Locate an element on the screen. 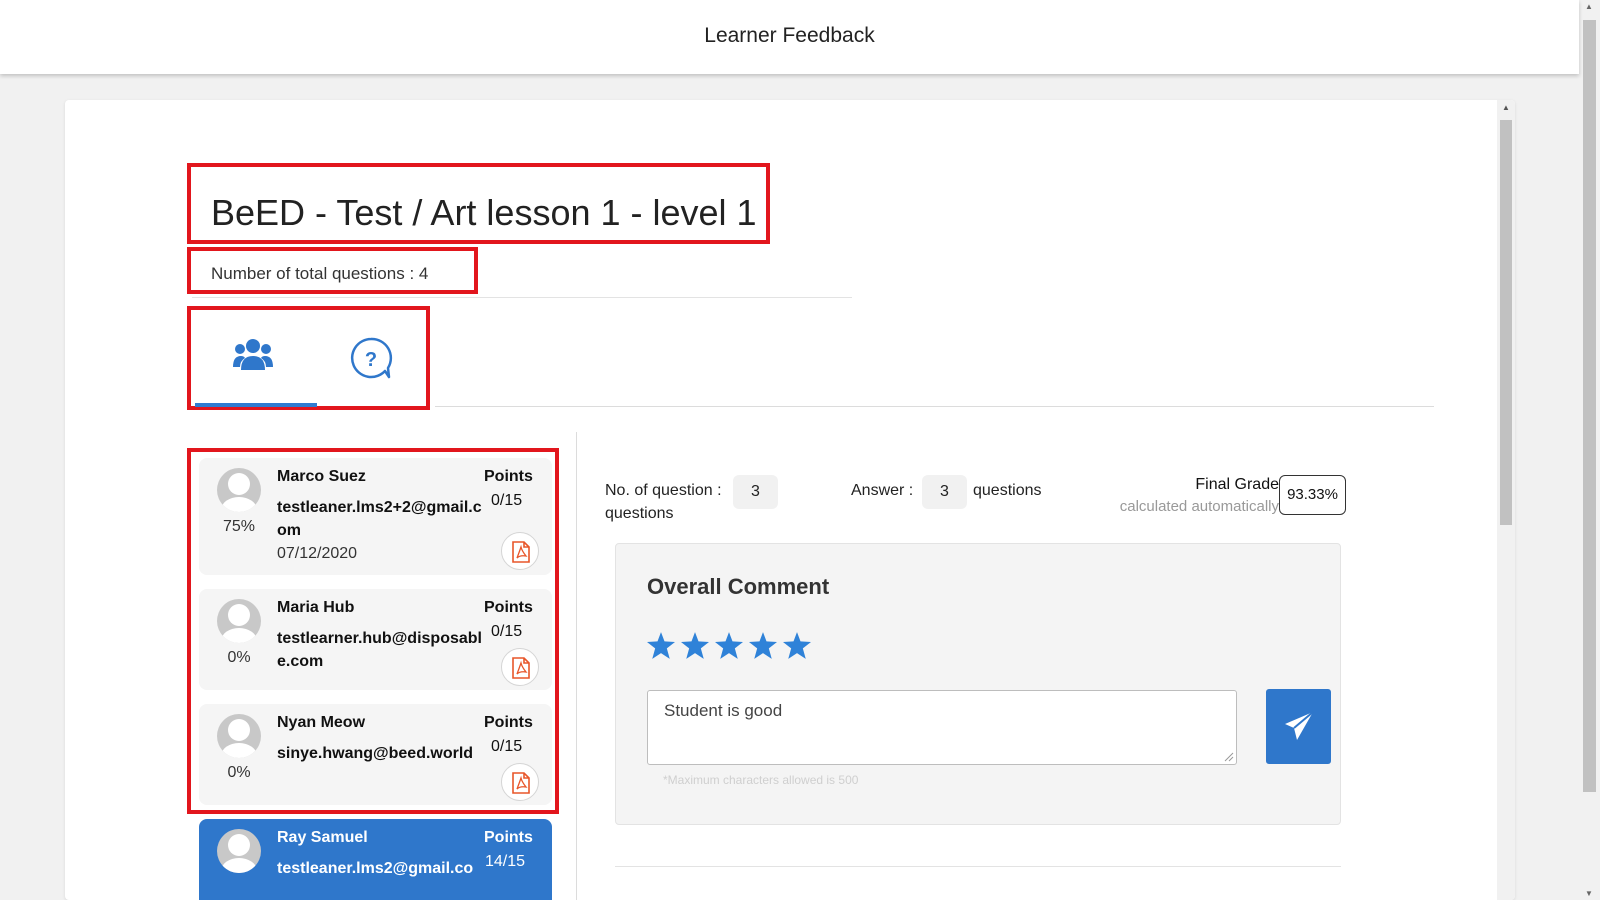 This screenshot has width=1600, height=900. tab-learners is located at coordinates (256, 366).